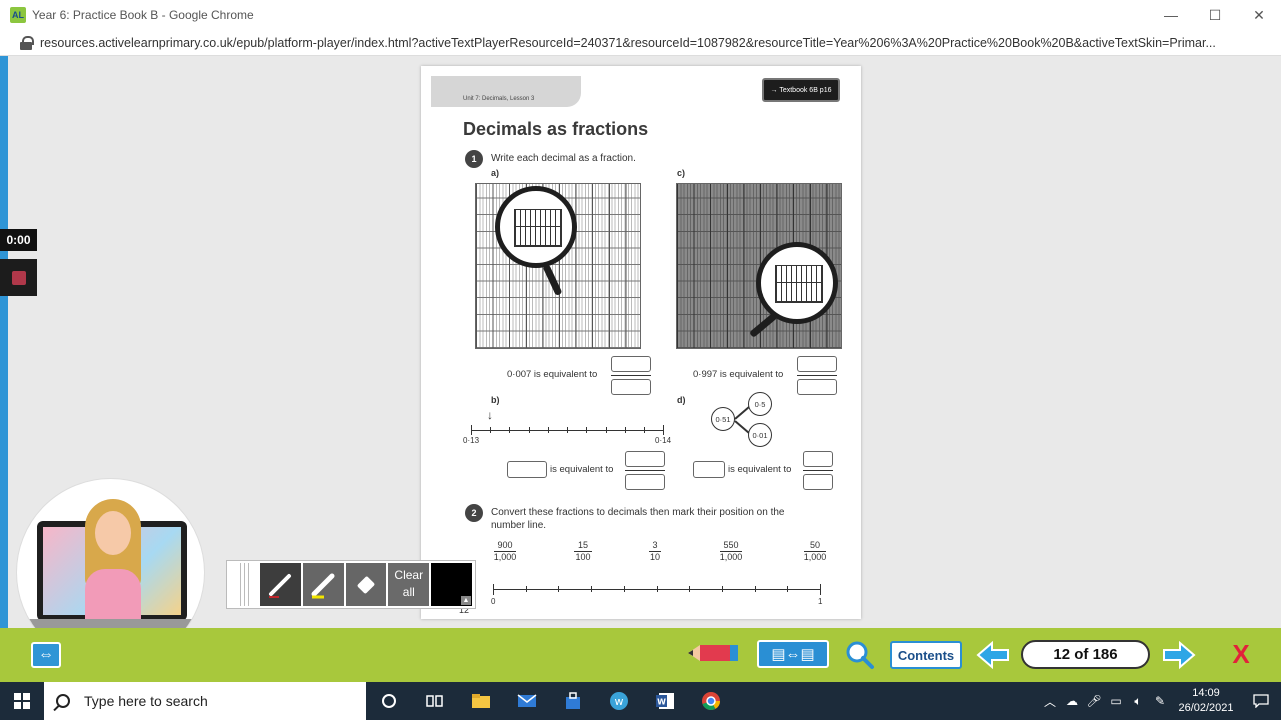 This screenshot has width=1281, height=720. What do you see at coordinates (481, 701) in the screenshot?
I see `file-explorer-button` at bounding box center [481, 701].